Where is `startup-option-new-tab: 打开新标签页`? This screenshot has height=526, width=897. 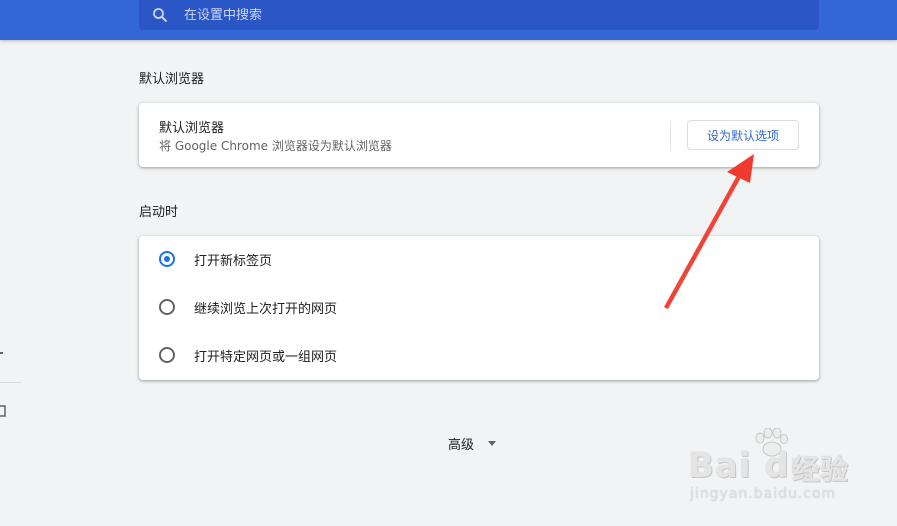
startup-option-new-tab: 打开新标签页 is located at coordinates (215, 259).